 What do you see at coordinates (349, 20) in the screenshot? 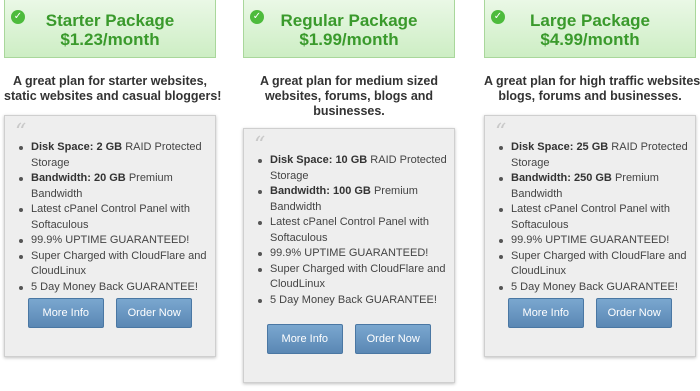
I see `package-name: Regular Package` at bounding box center [349, 20].